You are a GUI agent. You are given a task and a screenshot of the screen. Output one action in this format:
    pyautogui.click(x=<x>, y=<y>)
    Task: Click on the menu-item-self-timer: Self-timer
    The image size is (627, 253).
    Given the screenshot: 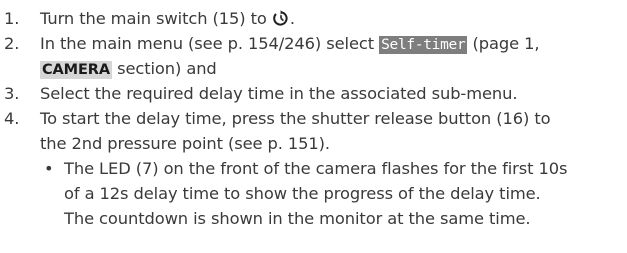 What is the action you would take?
    pyautogui.click(x=423, y=45)
    